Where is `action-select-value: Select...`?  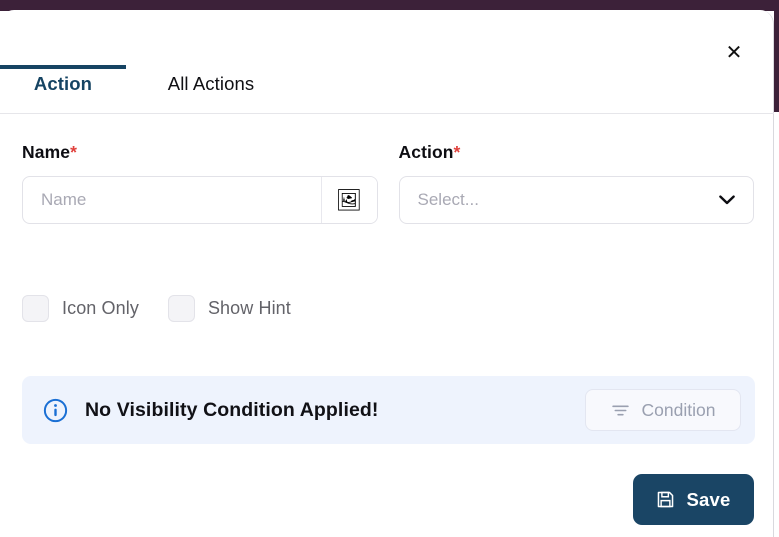
action-select-value: Select... is located at coordinates (448, 199).